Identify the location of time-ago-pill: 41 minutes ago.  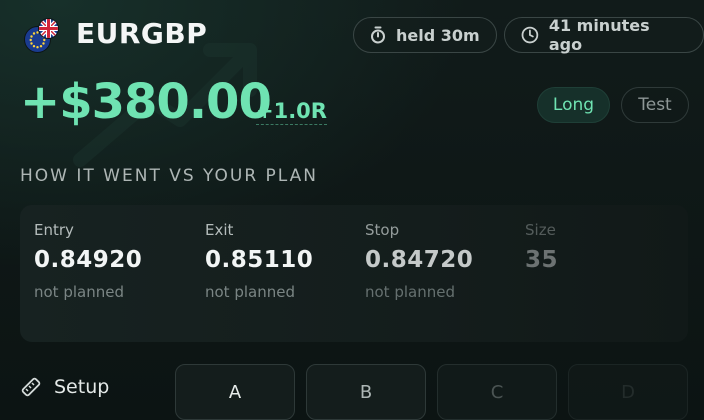
(604, 35).